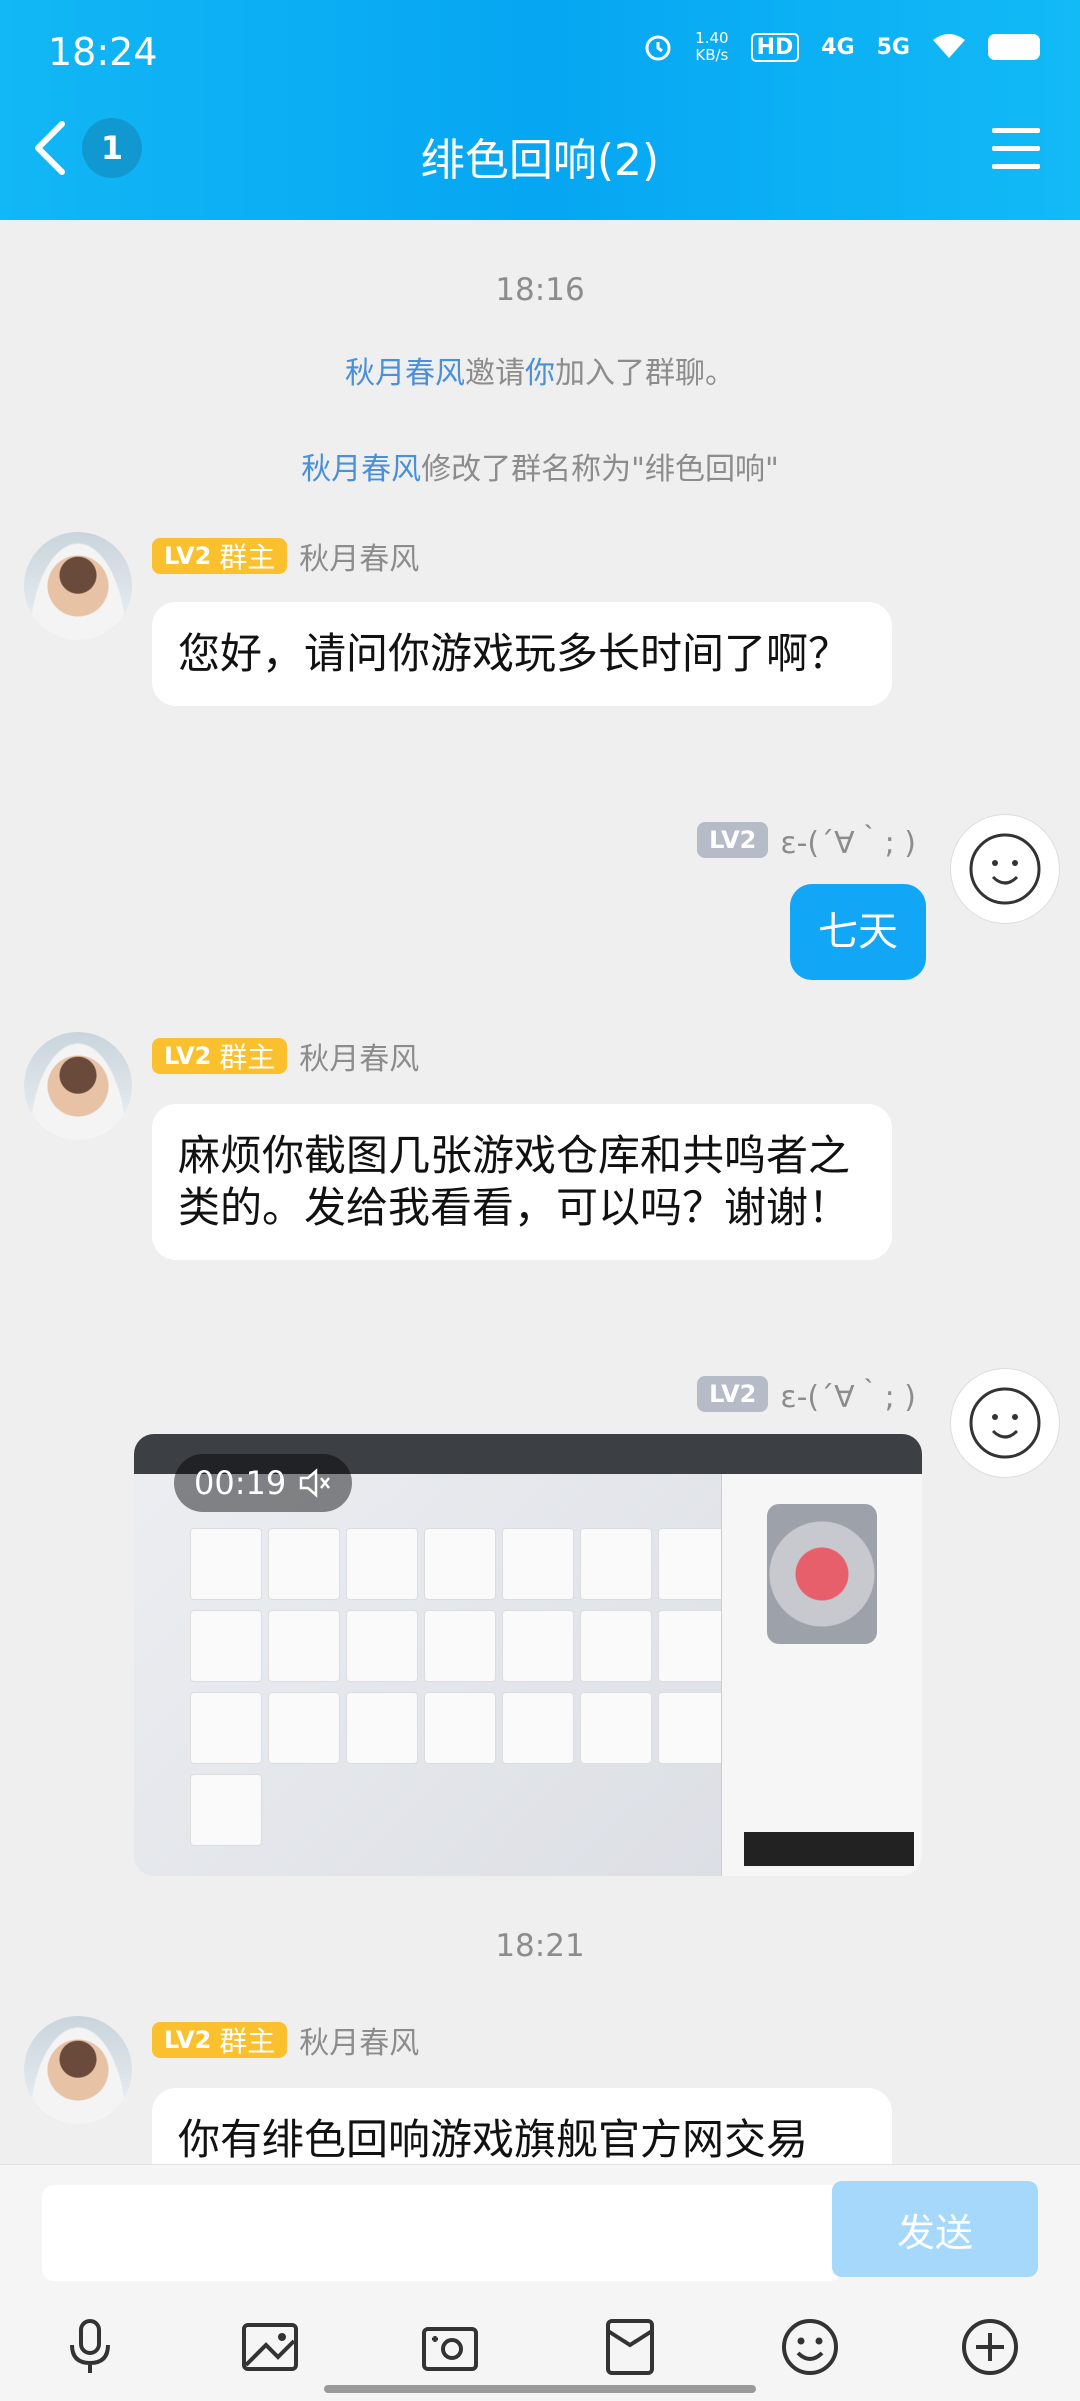 Image resolution: width=1080 pixels, height=2401 pixels. I want to click on send-button: 发送, so click(935, 2229).